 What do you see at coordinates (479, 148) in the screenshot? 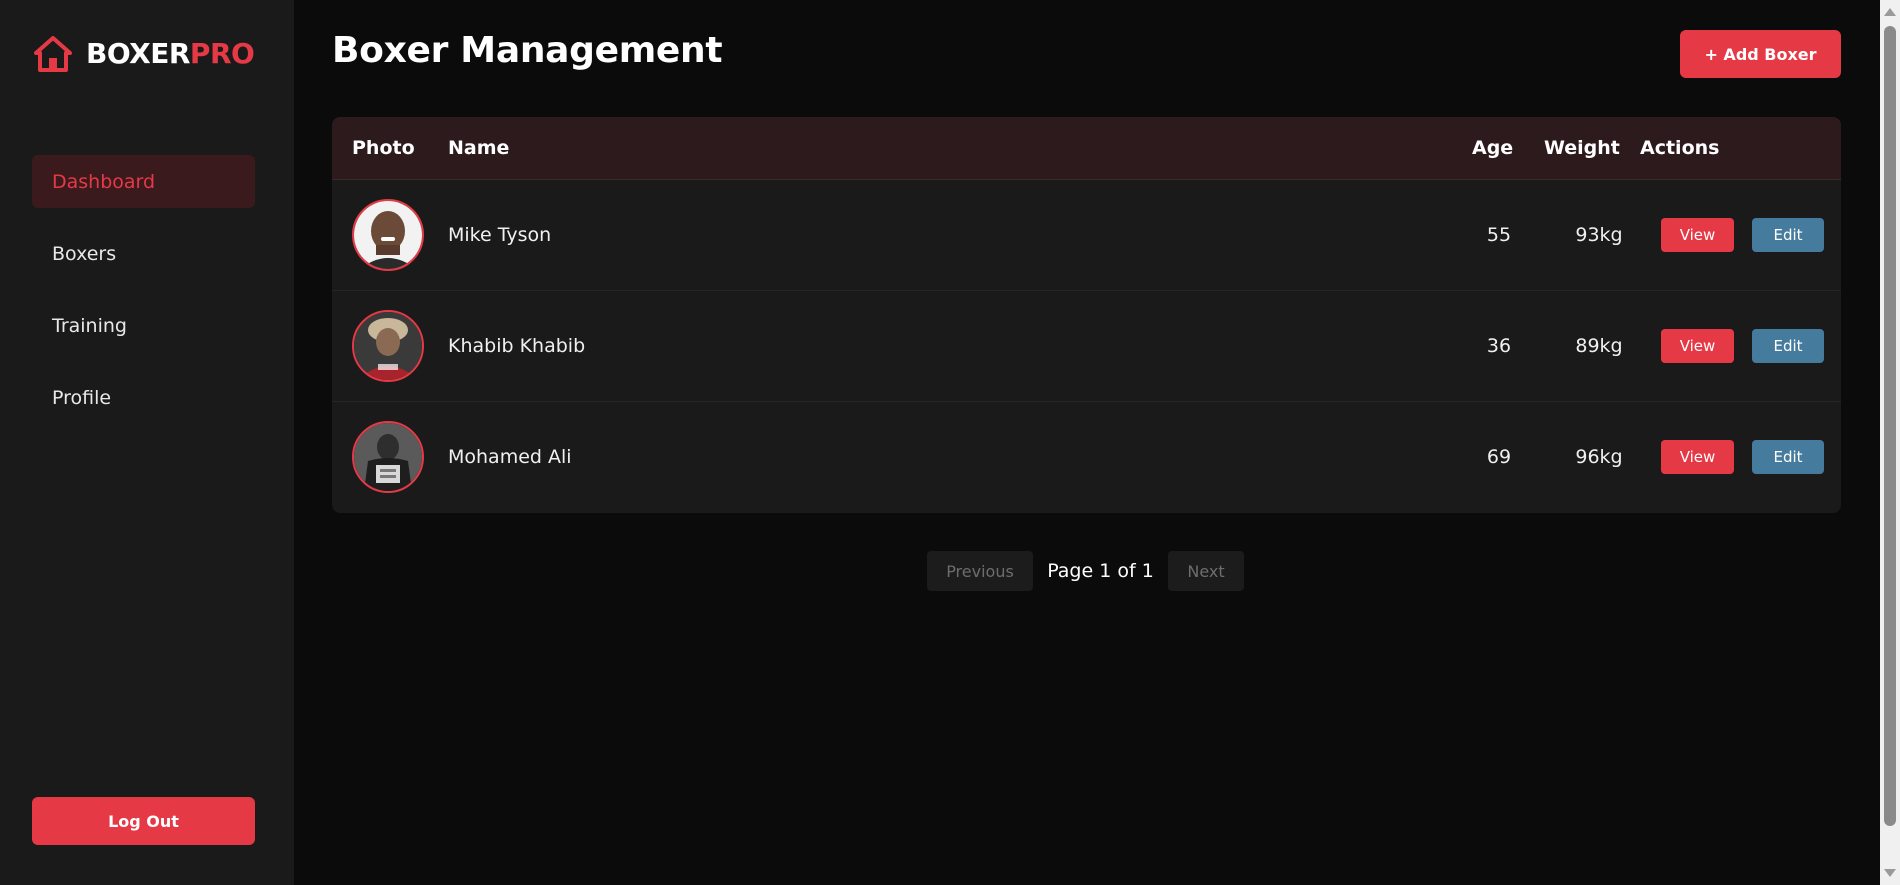
I see `column-header-name: Name` at bounding box center [479, 148].